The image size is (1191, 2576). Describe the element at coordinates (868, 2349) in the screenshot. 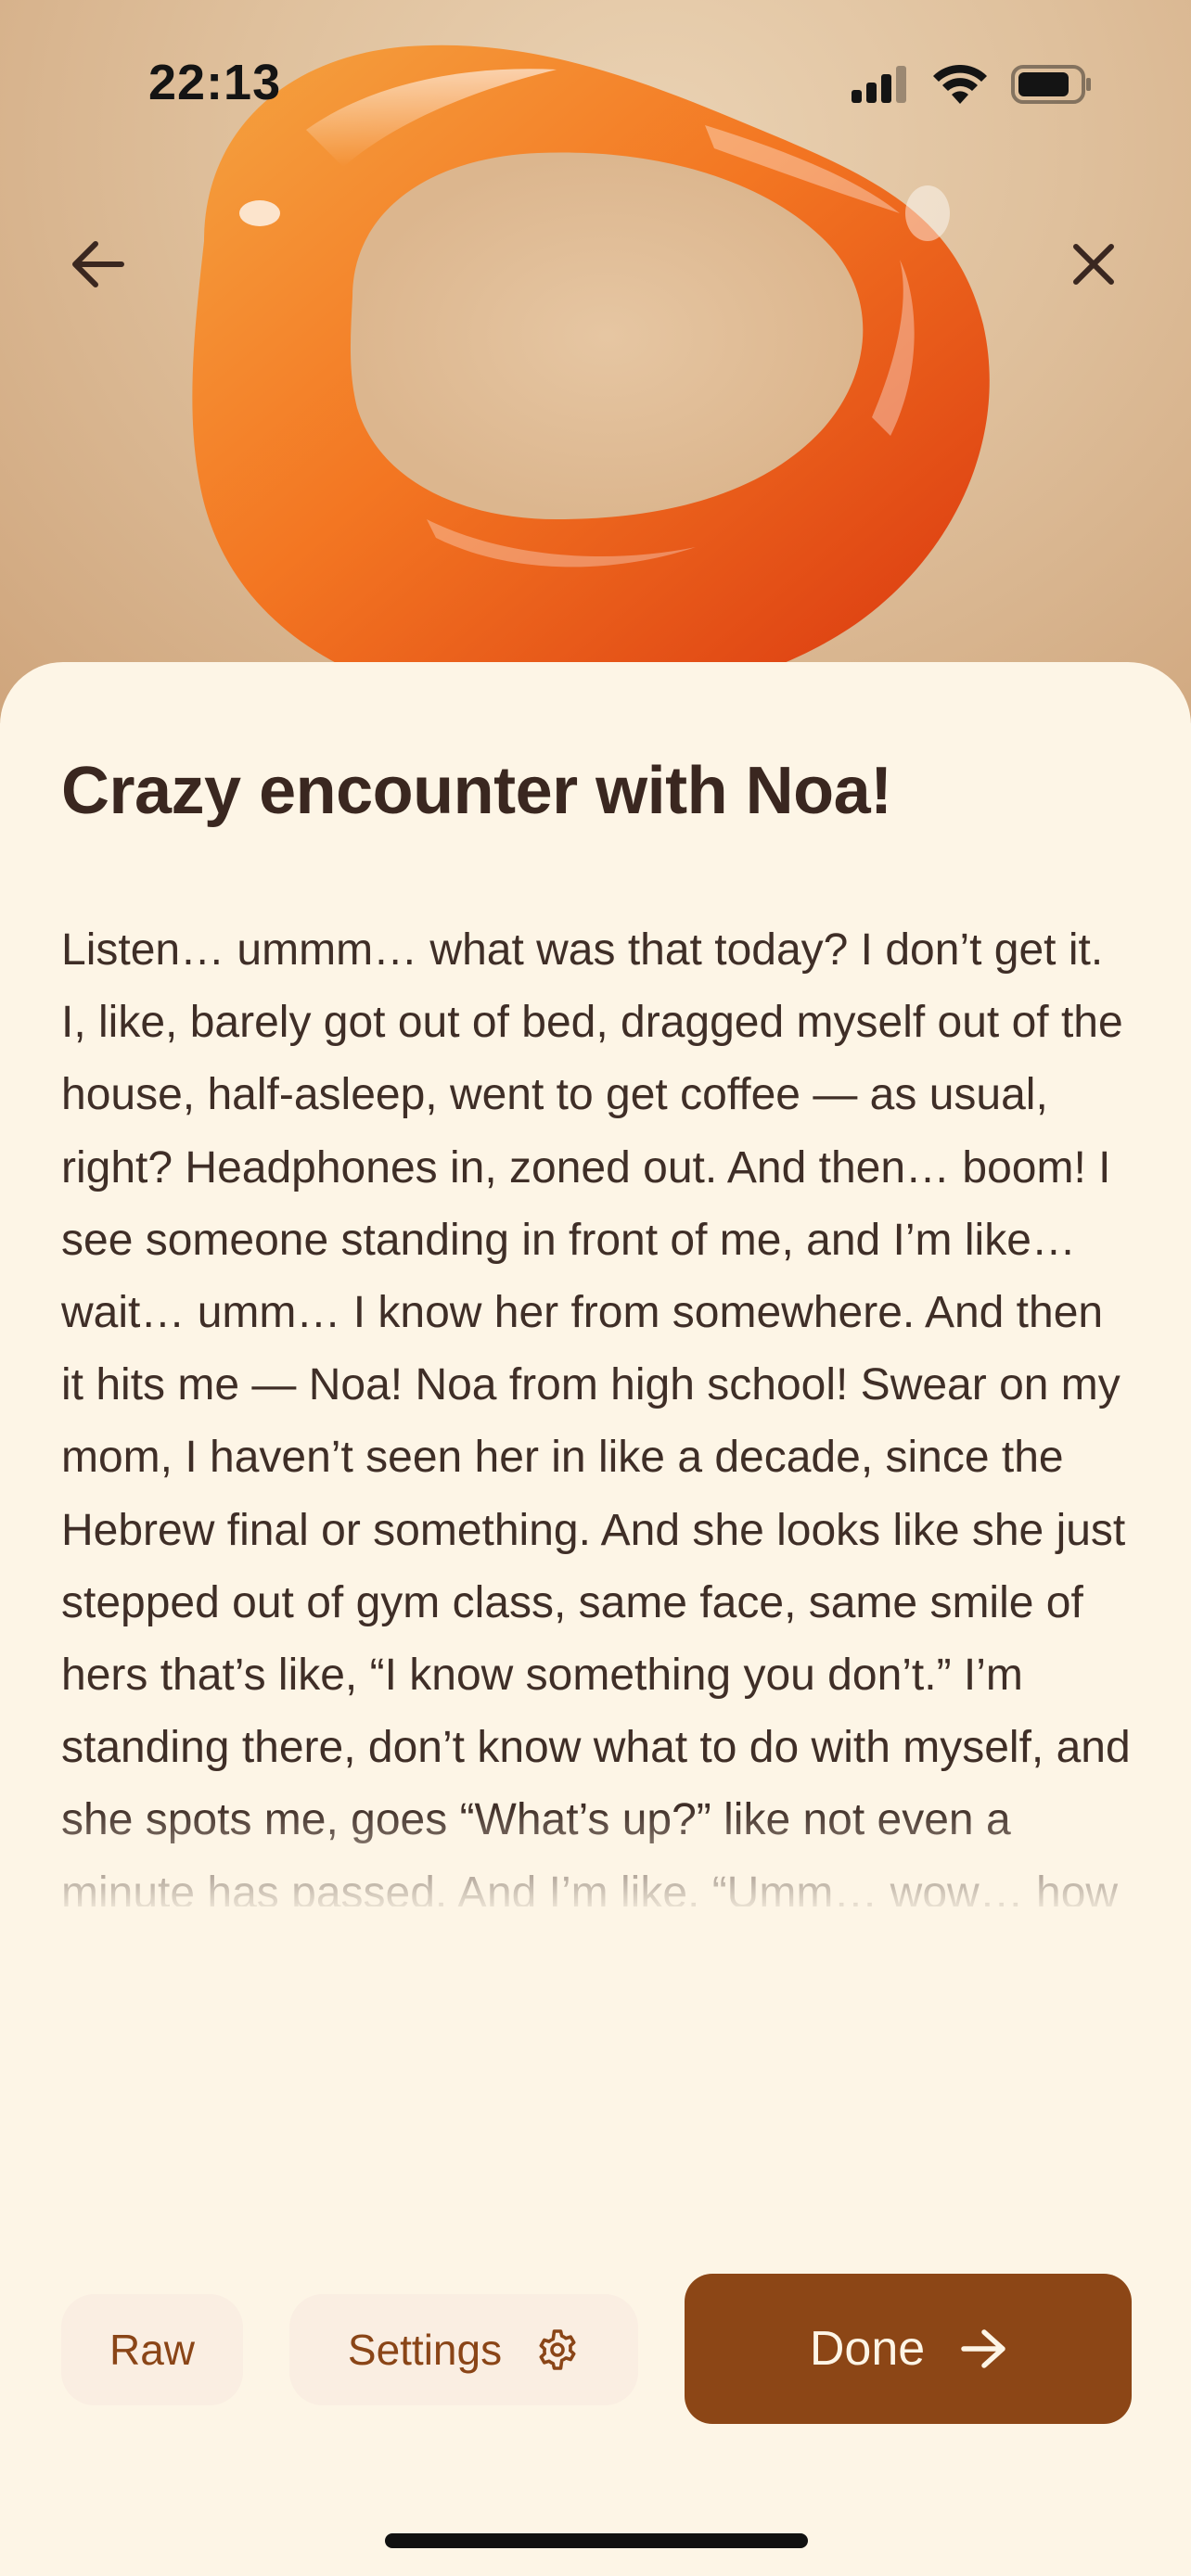

I see `done-button-label: Done` at that location.